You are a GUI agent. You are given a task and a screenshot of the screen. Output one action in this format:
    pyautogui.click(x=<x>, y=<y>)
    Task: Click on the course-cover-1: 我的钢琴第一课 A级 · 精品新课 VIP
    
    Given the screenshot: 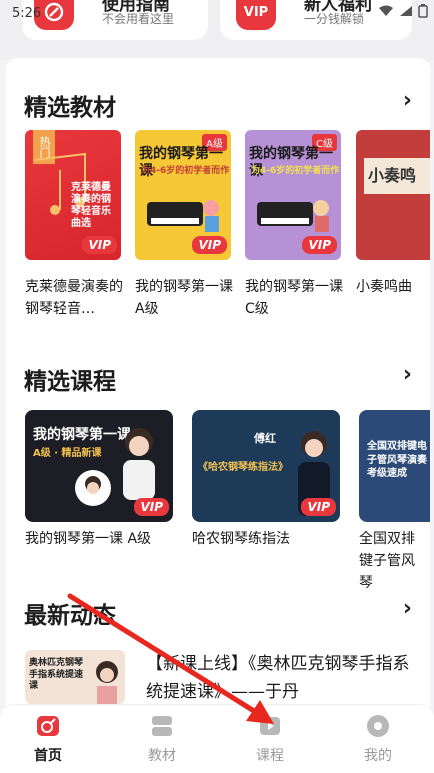 What is the action you would take?
    pyautogui.click(x=99, y=466)
    